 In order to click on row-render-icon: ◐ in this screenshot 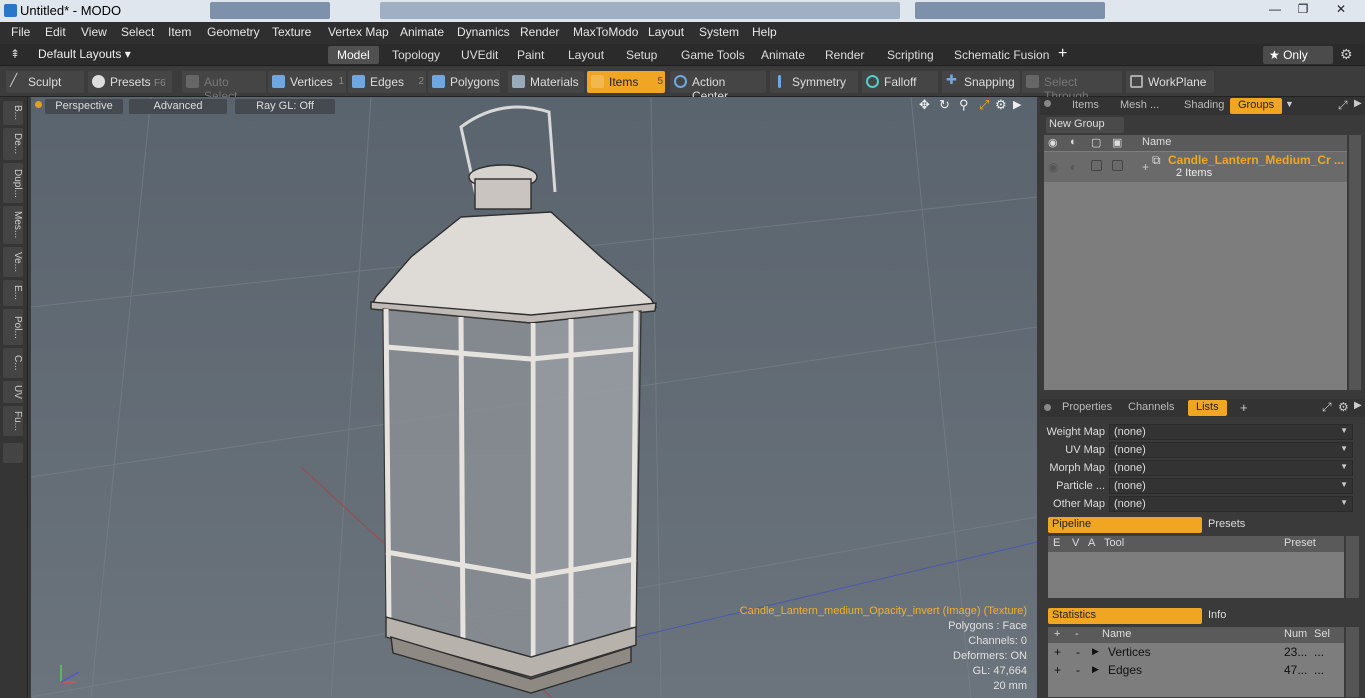, I will do `click(1073, 167)`.